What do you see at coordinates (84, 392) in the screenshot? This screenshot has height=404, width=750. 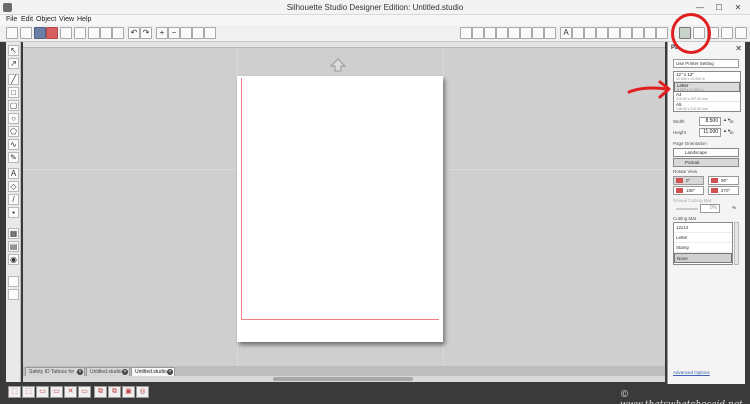 I see `duplicate-icon: ▭` at bounding box center [84, 392].